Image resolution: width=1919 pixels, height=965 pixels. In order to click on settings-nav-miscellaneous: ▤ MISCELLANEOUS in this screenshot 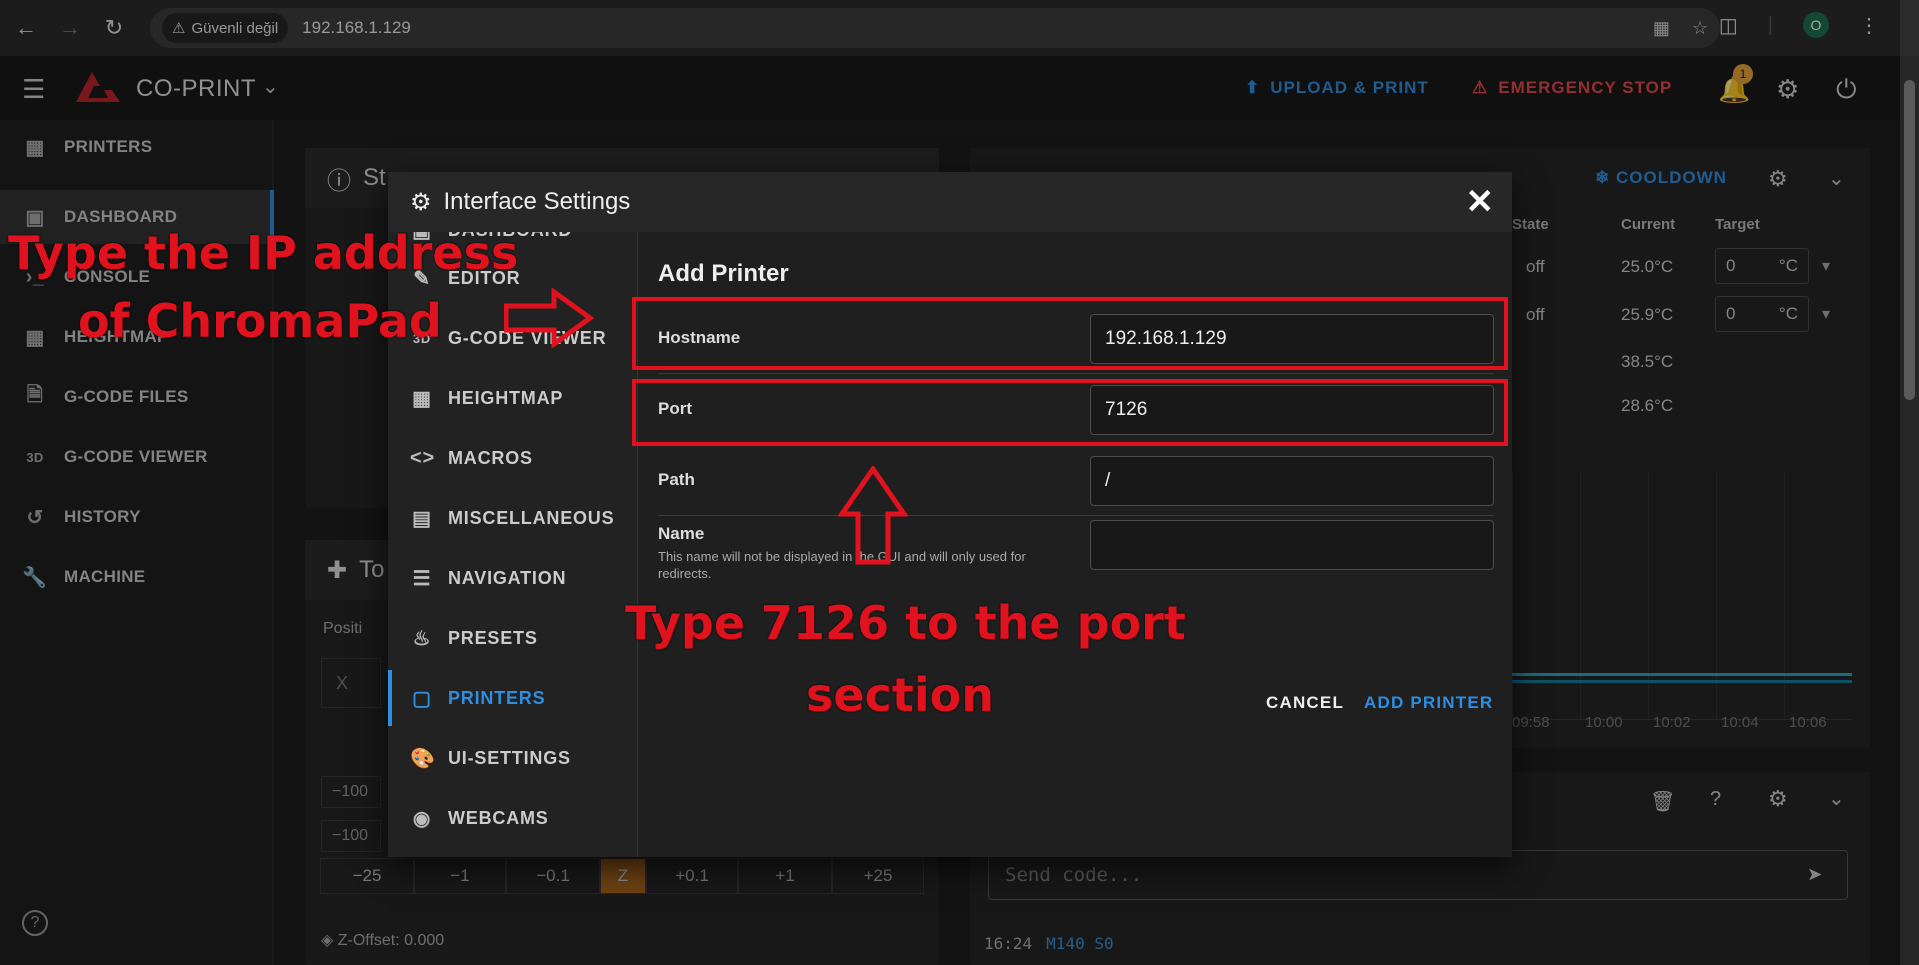, I will do `click(512, 518)`.